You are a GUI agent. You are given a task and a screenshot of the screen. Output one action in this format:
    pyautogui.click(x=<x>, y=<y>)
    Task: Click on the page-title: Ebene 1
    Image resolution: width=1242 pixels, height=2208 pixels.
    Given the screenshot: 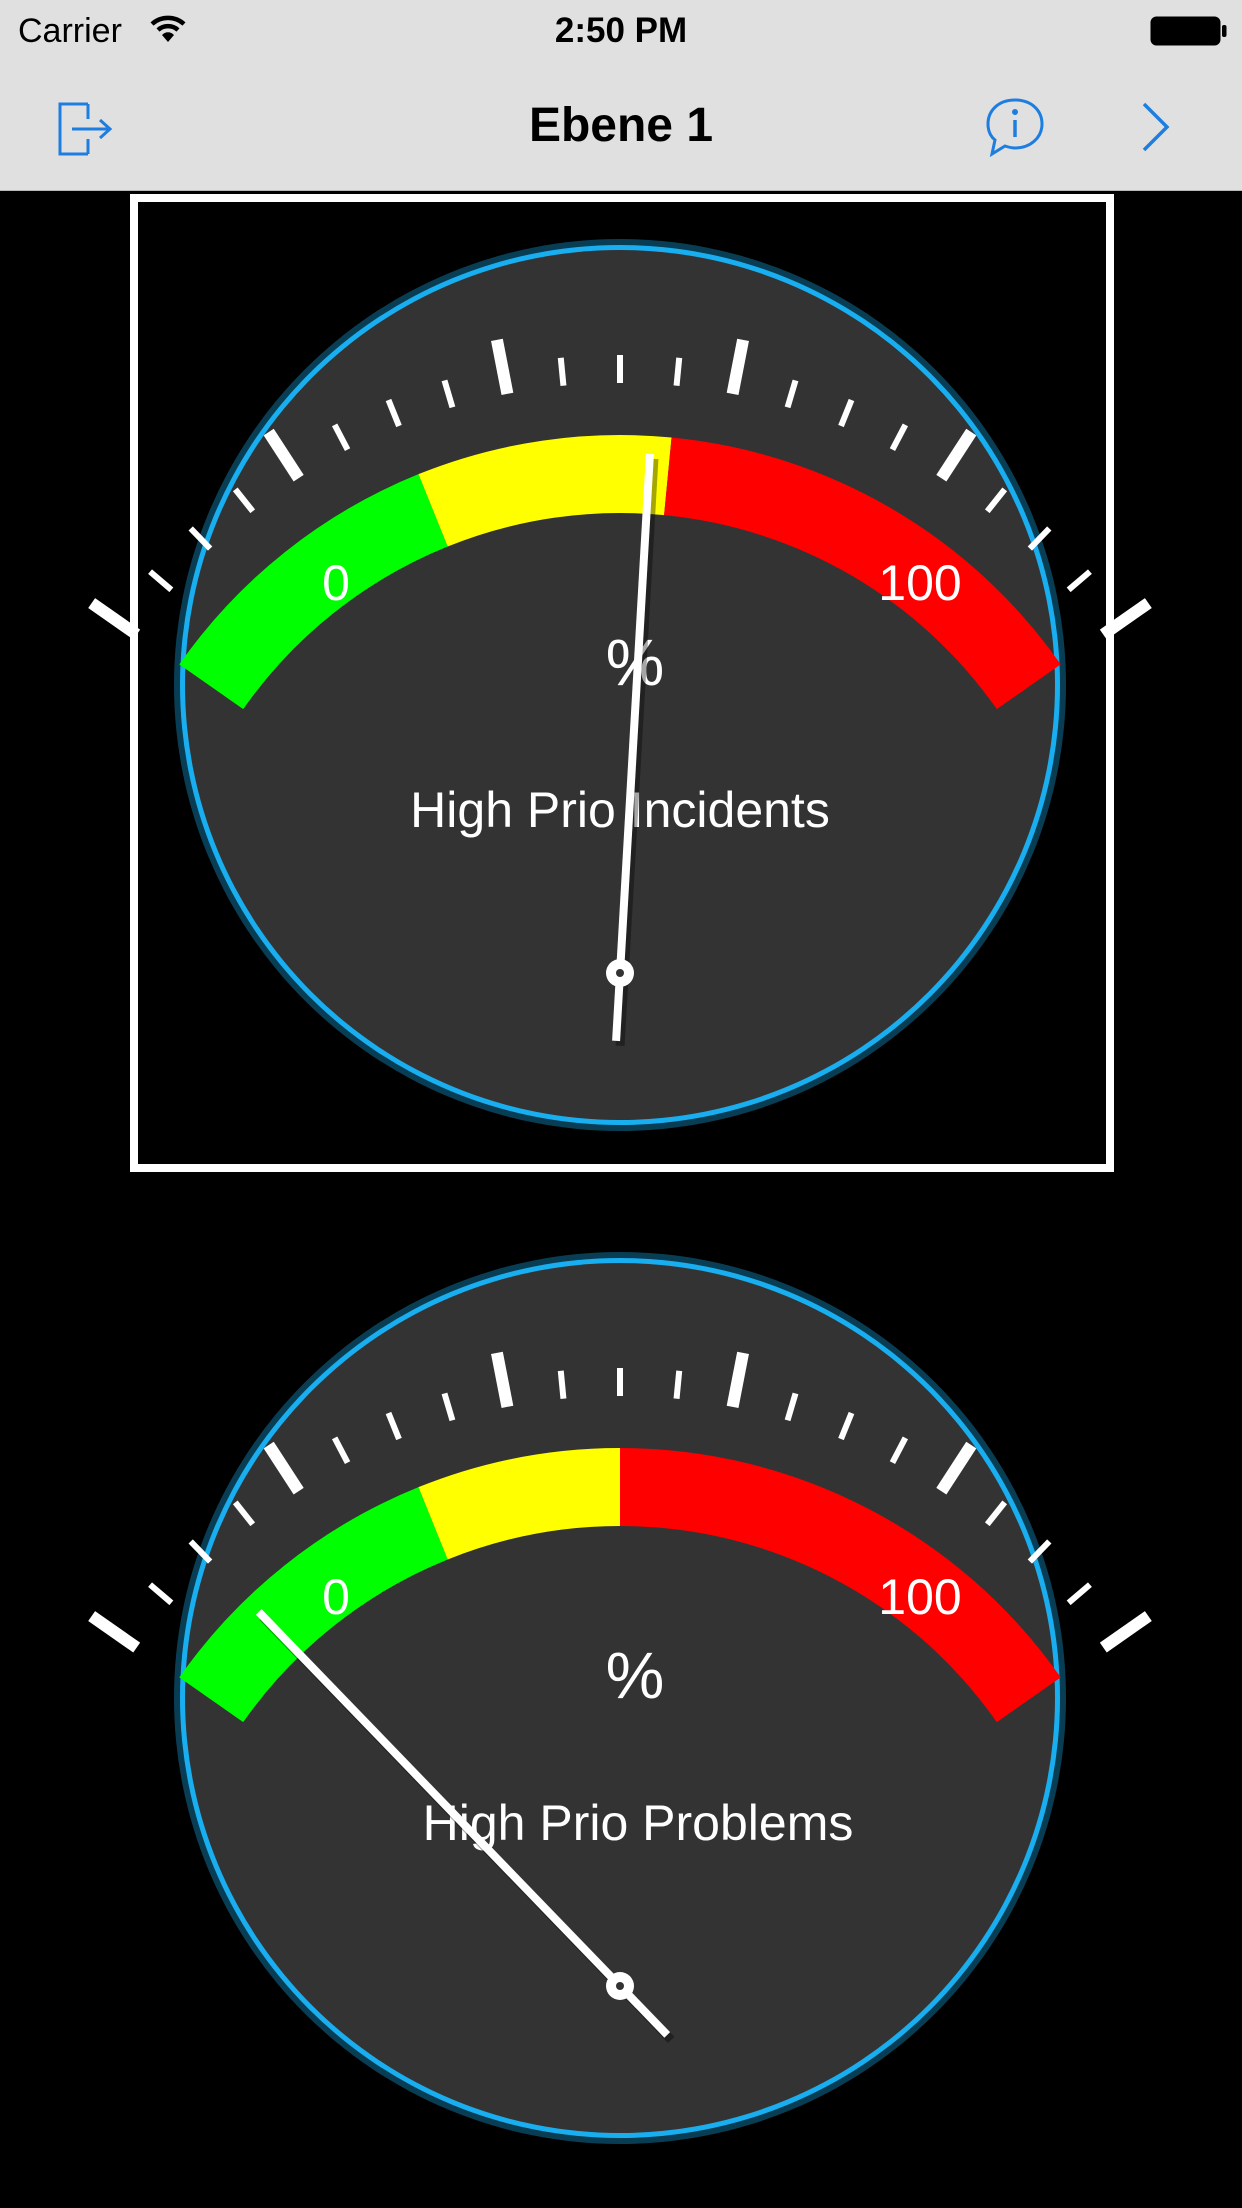 What is the action you would take?
    pyautogui.click(x=621, y=125)
    